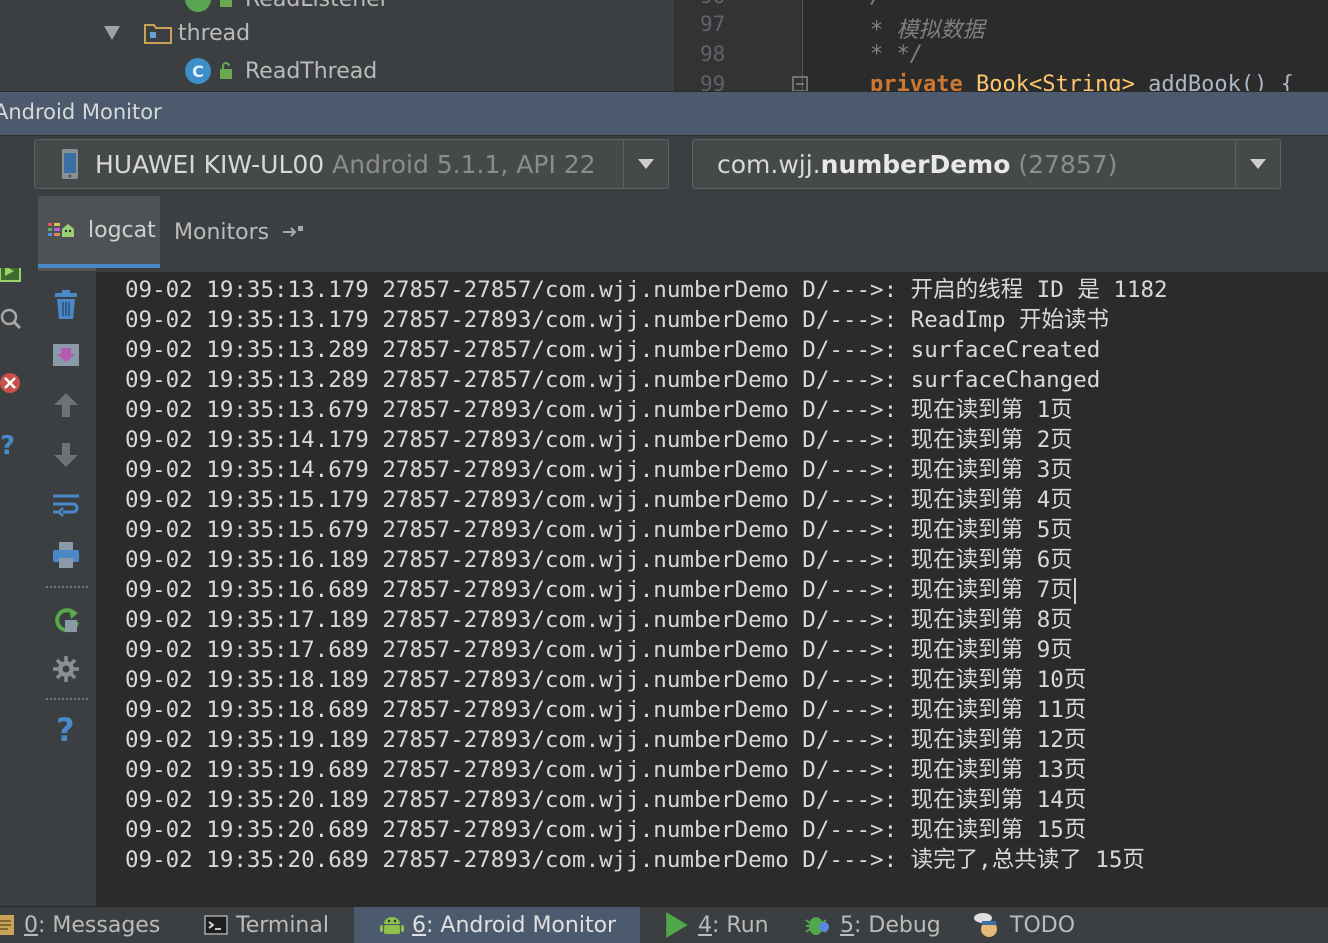 This screenshot has width=1328, height=943. I want to click on down-button, so click(66, 455).